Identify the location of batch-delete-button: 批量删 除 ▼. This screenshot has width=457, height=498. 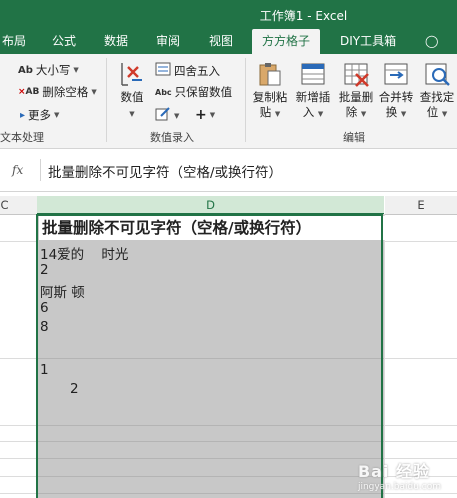
(356, 91).